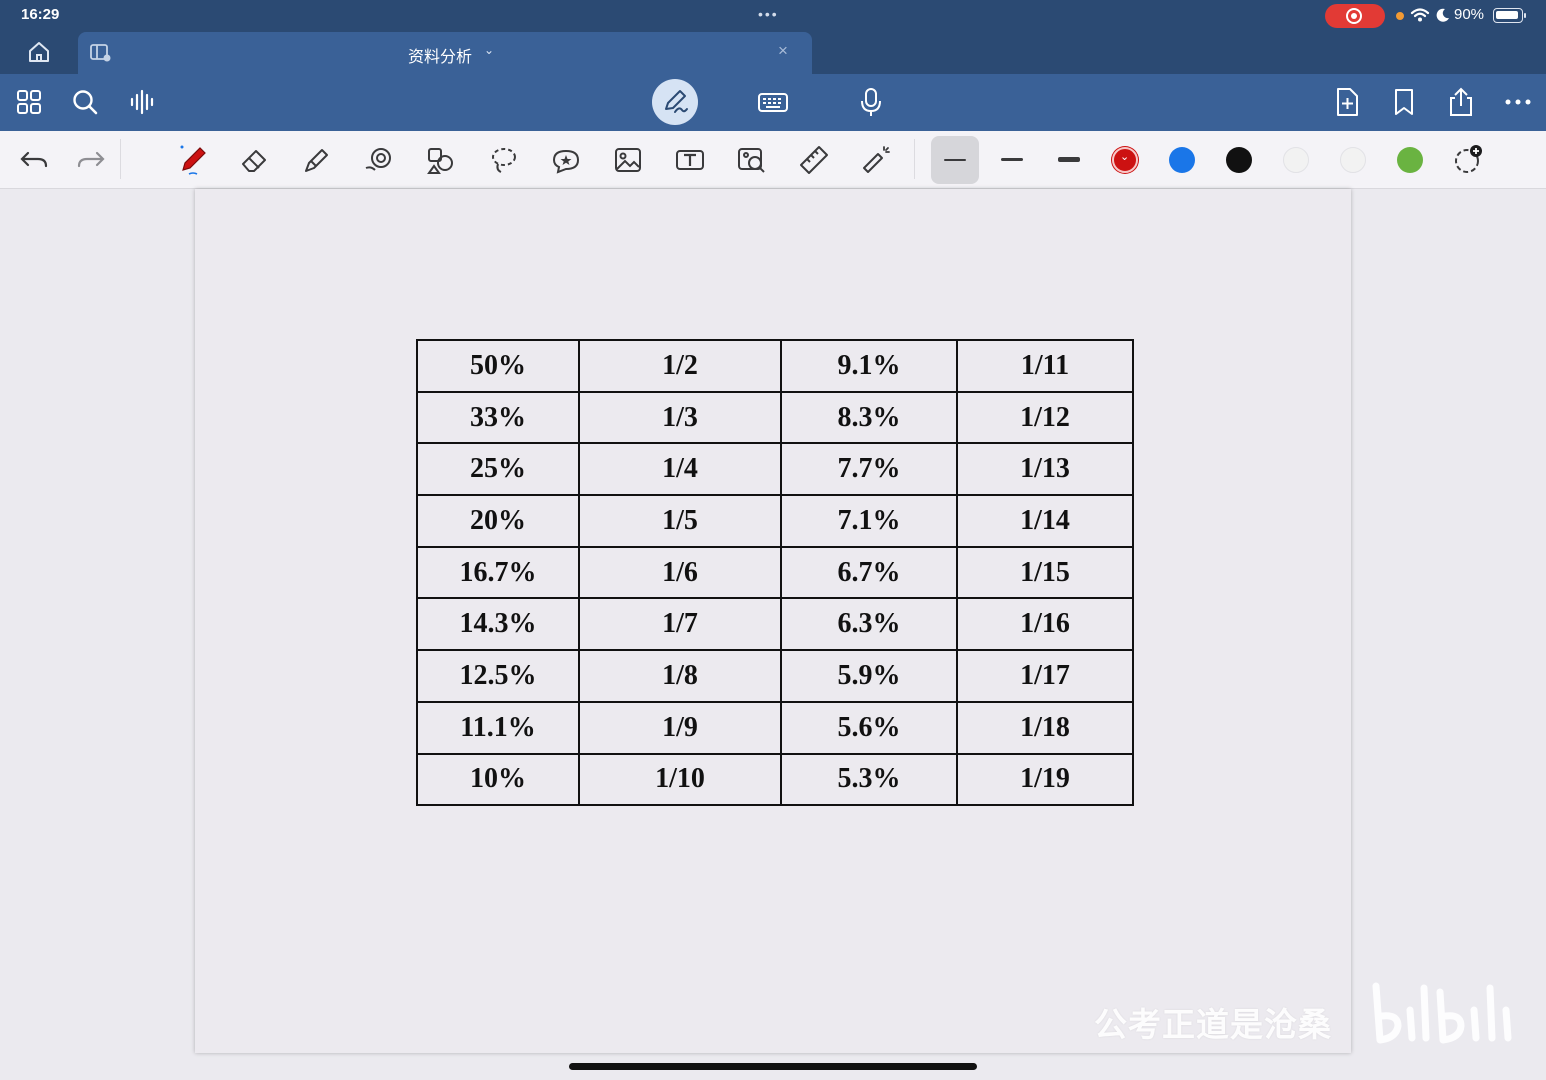  Describe the element at coordinates (1045, 521) in the screenshot. I see `table-cell: 1/14` at that location.